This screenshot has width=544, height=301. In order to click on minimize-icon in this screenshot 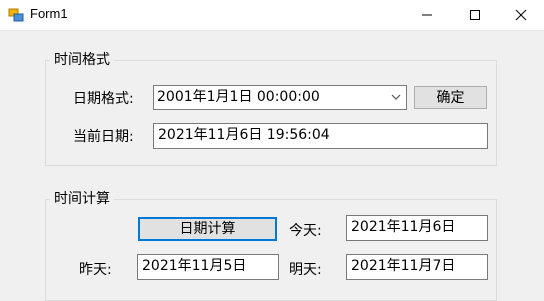, I will do `click(427, 15)`.